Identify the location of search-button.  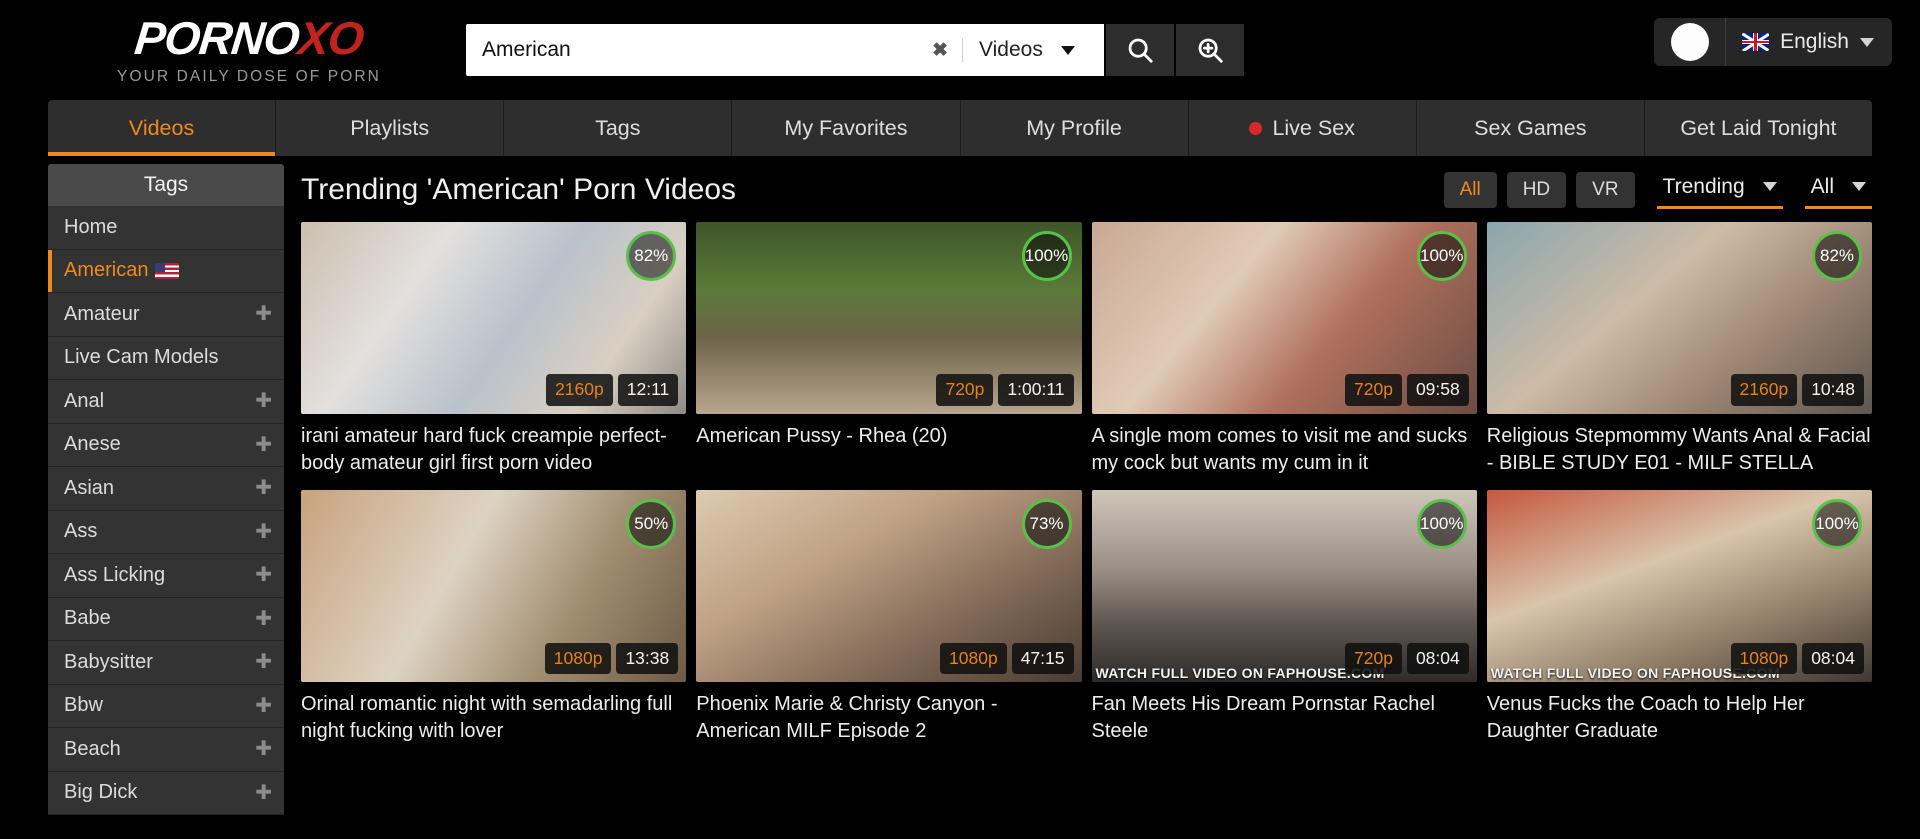
(1140, 50).